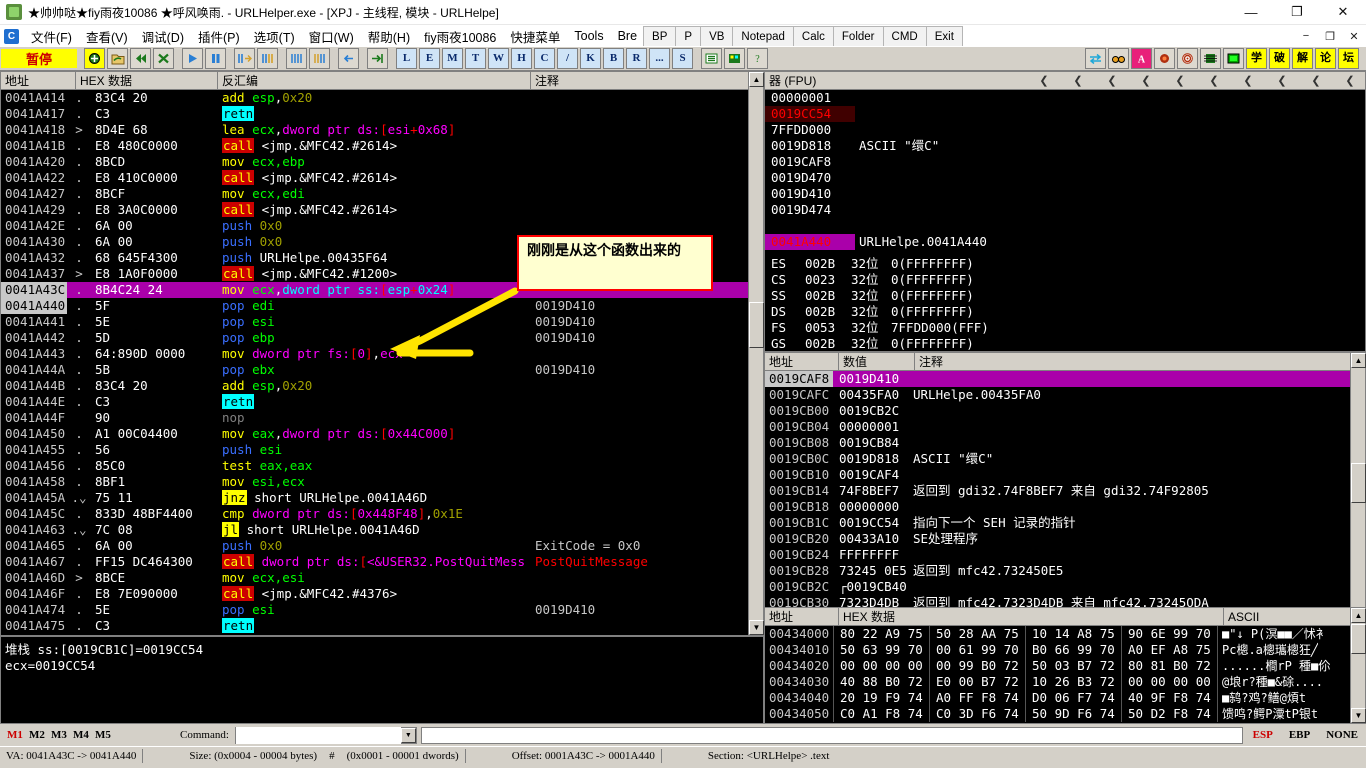 The height and width of the screenshot is (768, 1366). Describe the element at coordinates (1330, 36) in the screenshot. I see `child-restore-button: ❐` at that location.